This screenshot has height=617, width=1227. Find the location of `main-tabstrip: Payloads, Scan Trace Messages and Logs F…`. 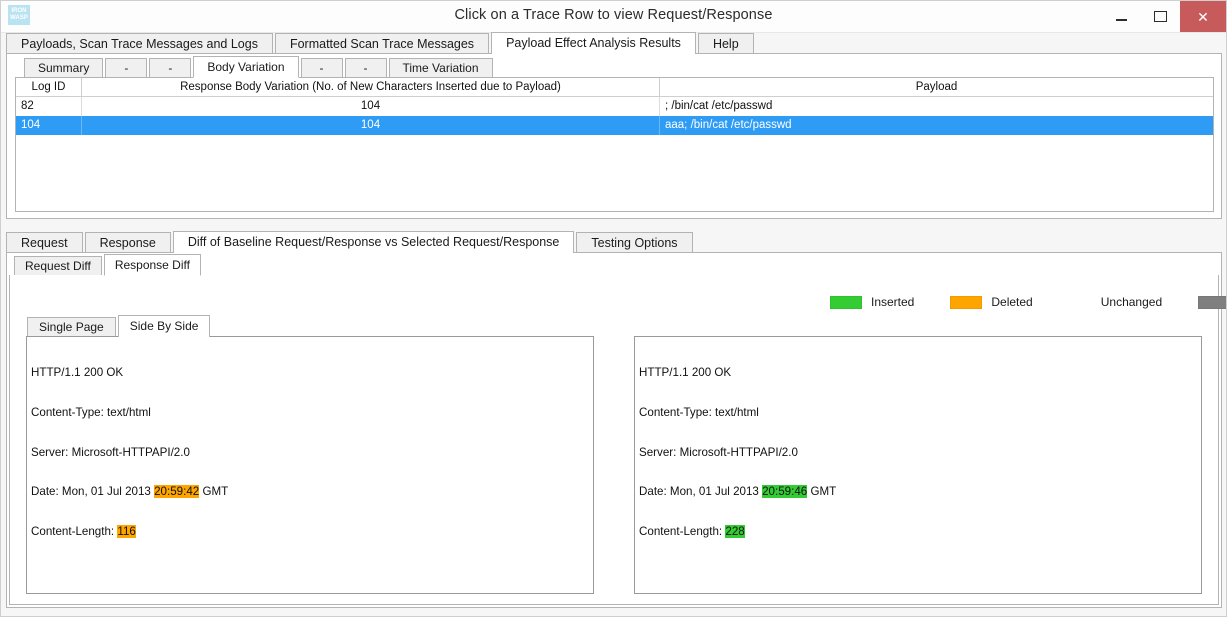

main-tabstrip: Payloads, Scan Trace Messages and Logs F… is located at coordinates (614, 43).